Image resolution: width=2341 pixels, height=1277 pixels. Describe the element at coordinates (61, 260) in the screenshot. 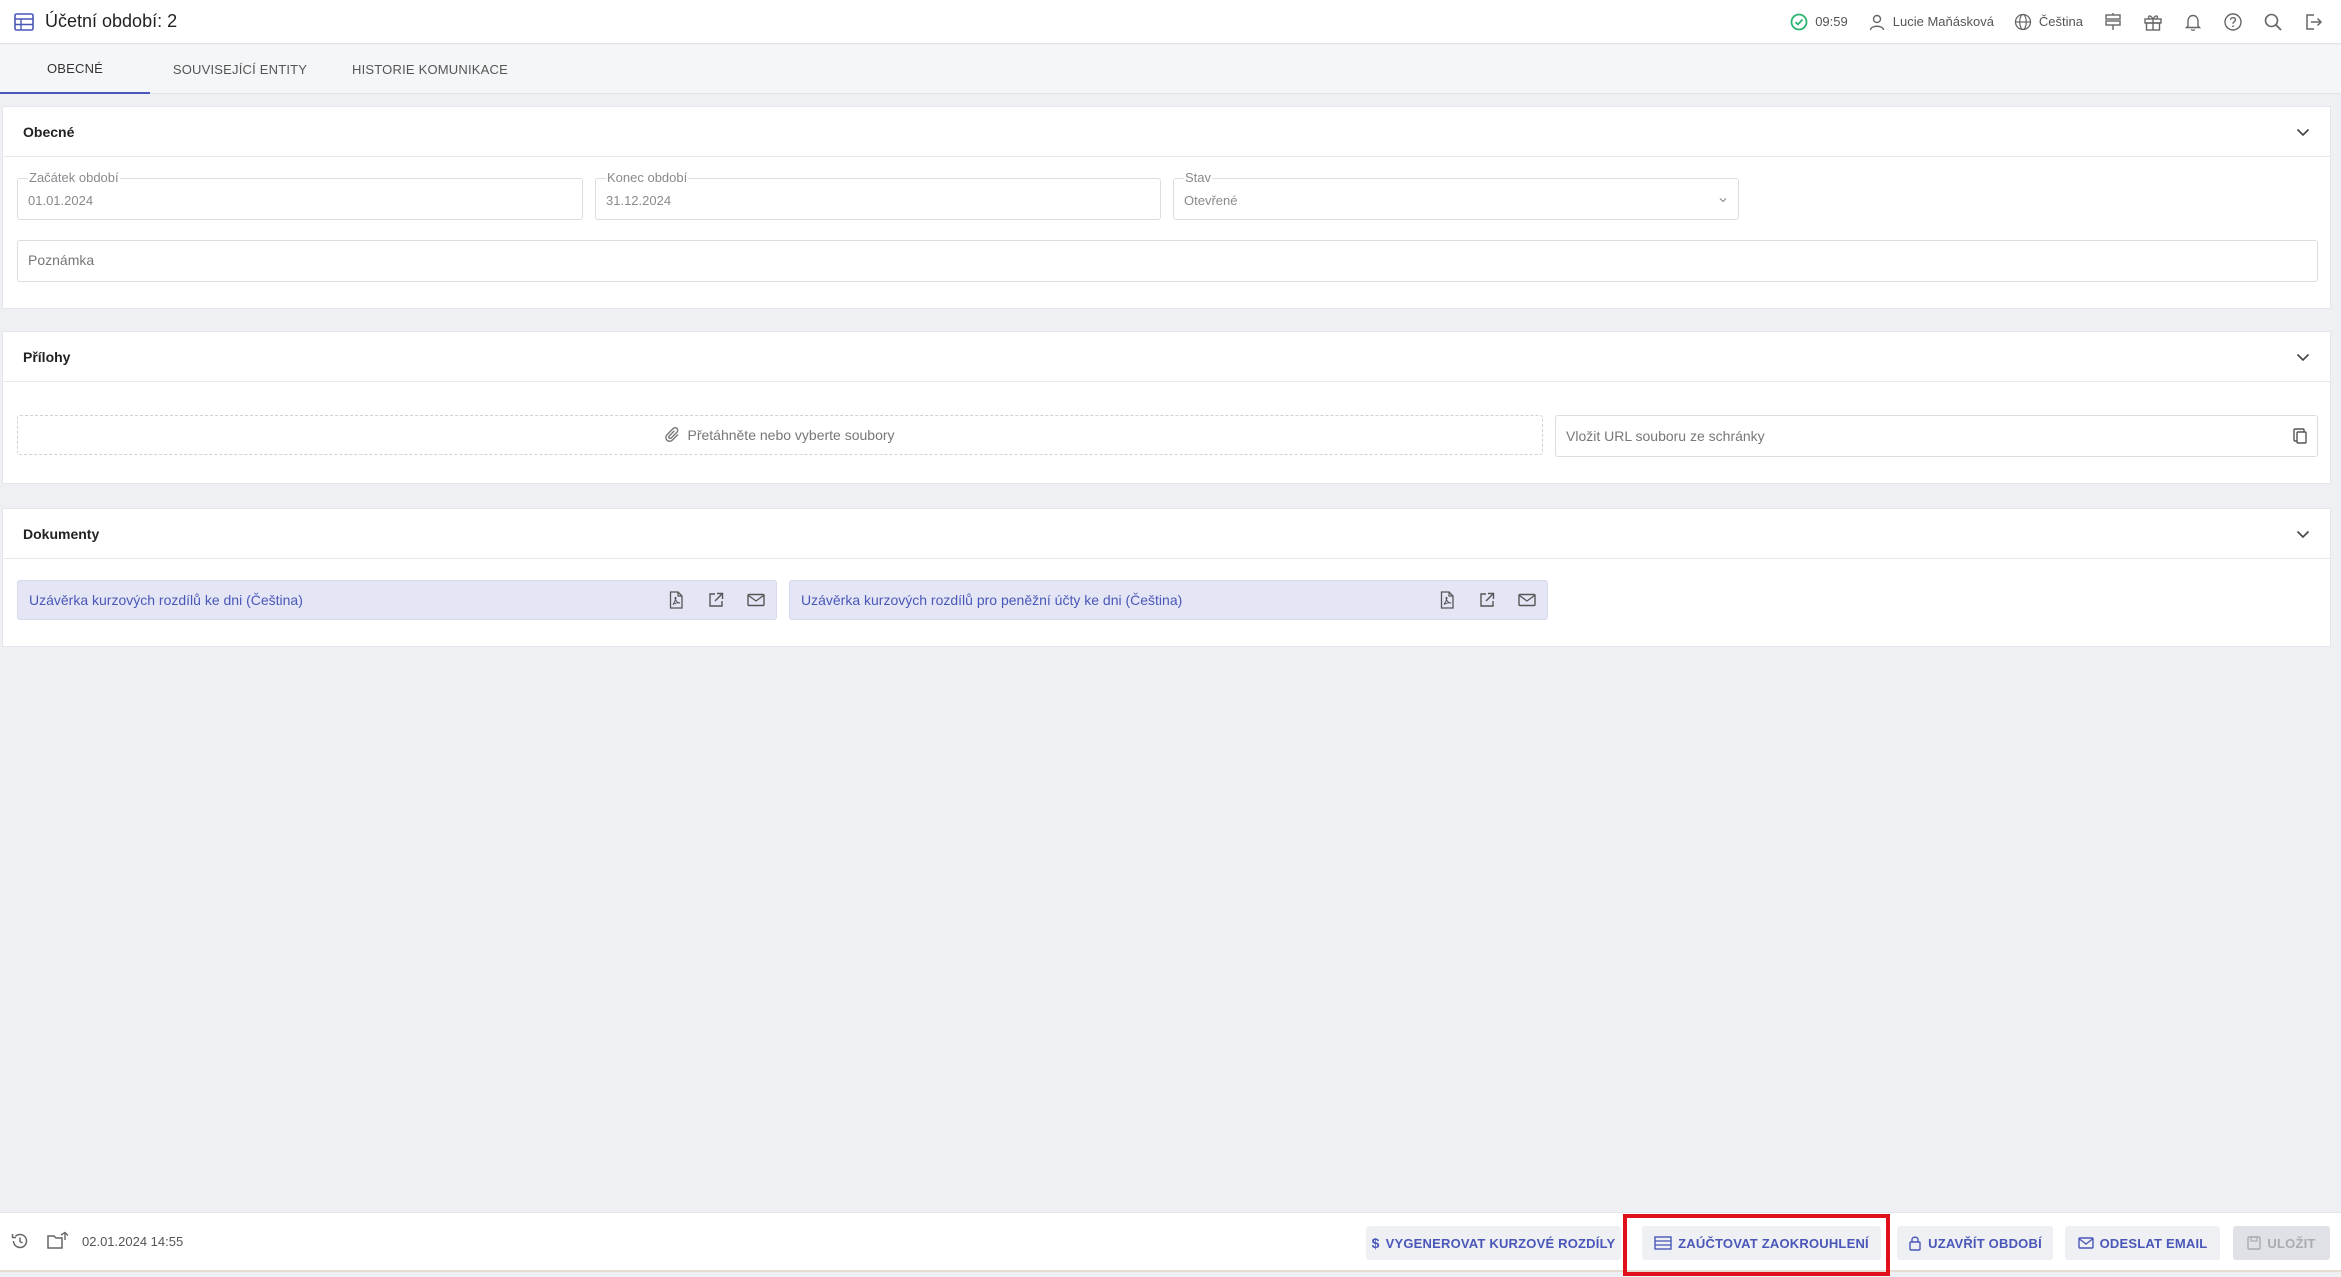

I see `note-placeholder: Poznámka` at that location.